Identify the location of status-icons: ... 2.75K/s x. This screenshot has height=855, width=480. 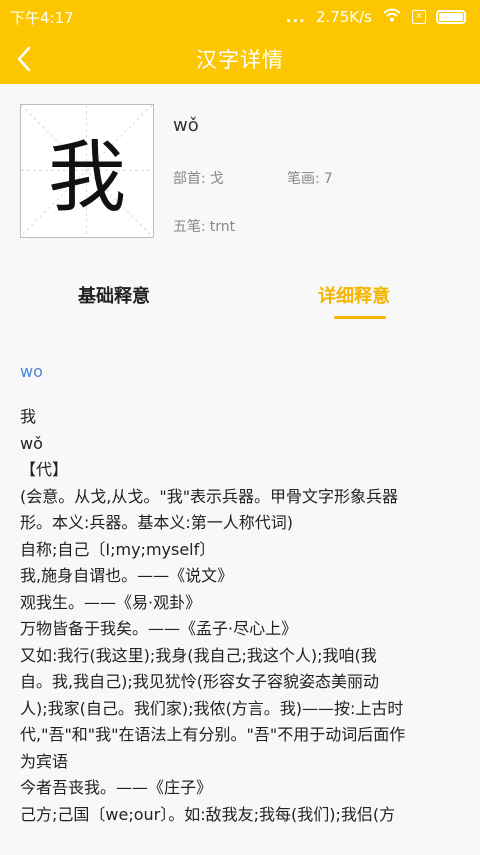
(376, 17).